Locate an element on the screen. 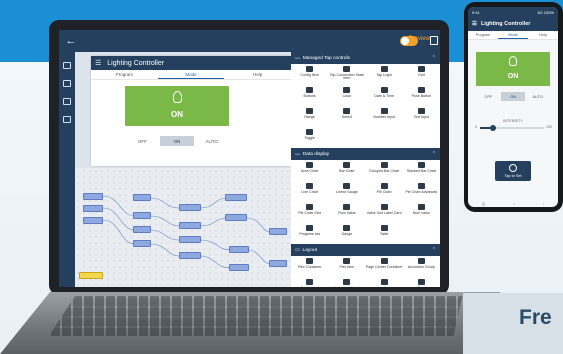  section-header-tap-controls: 〰 Managed Tap controls ⌃ is located at coordinates (365, 58).